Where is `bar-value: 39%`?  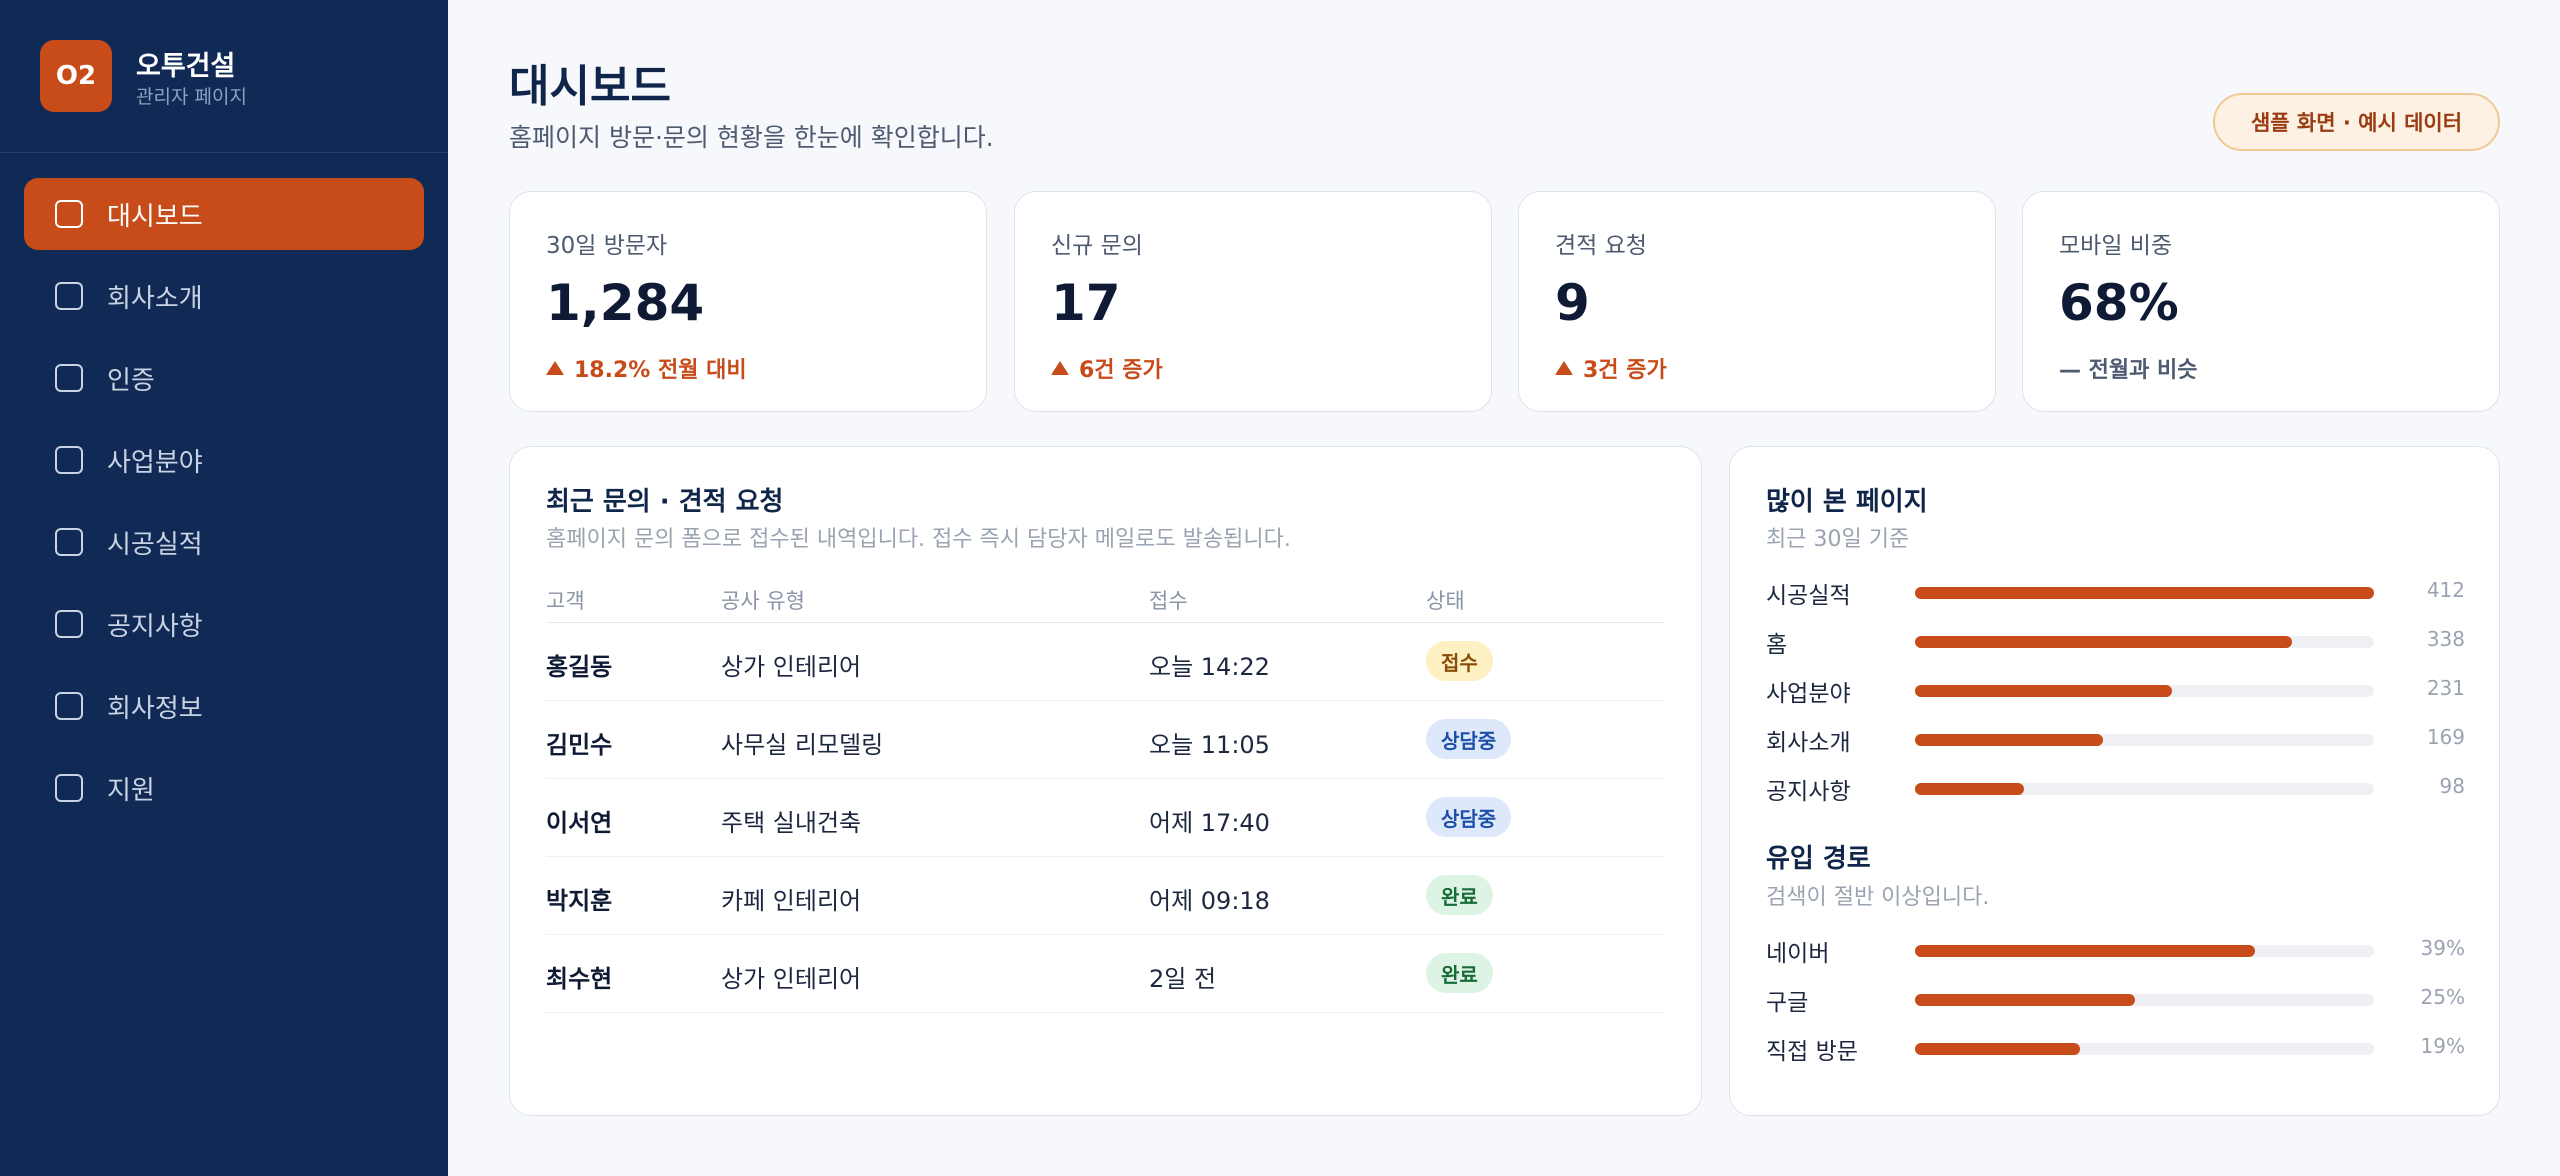
bar-value: 39% is located at coordinates (2442, 948).